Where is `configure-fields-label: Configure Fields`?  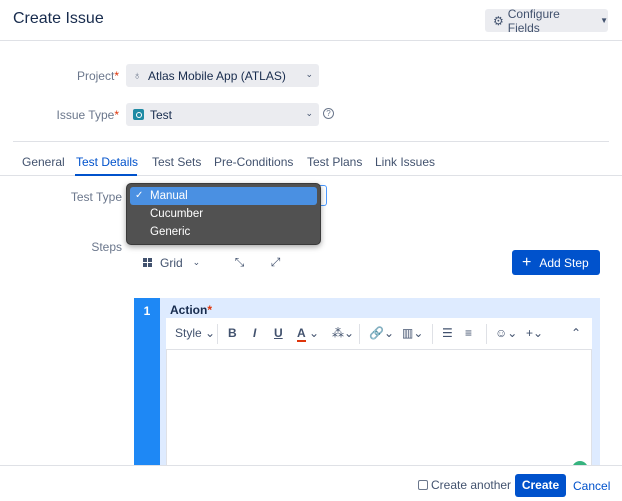
configure-fields-label: Configure Fields is located at coordinates (533, 20).